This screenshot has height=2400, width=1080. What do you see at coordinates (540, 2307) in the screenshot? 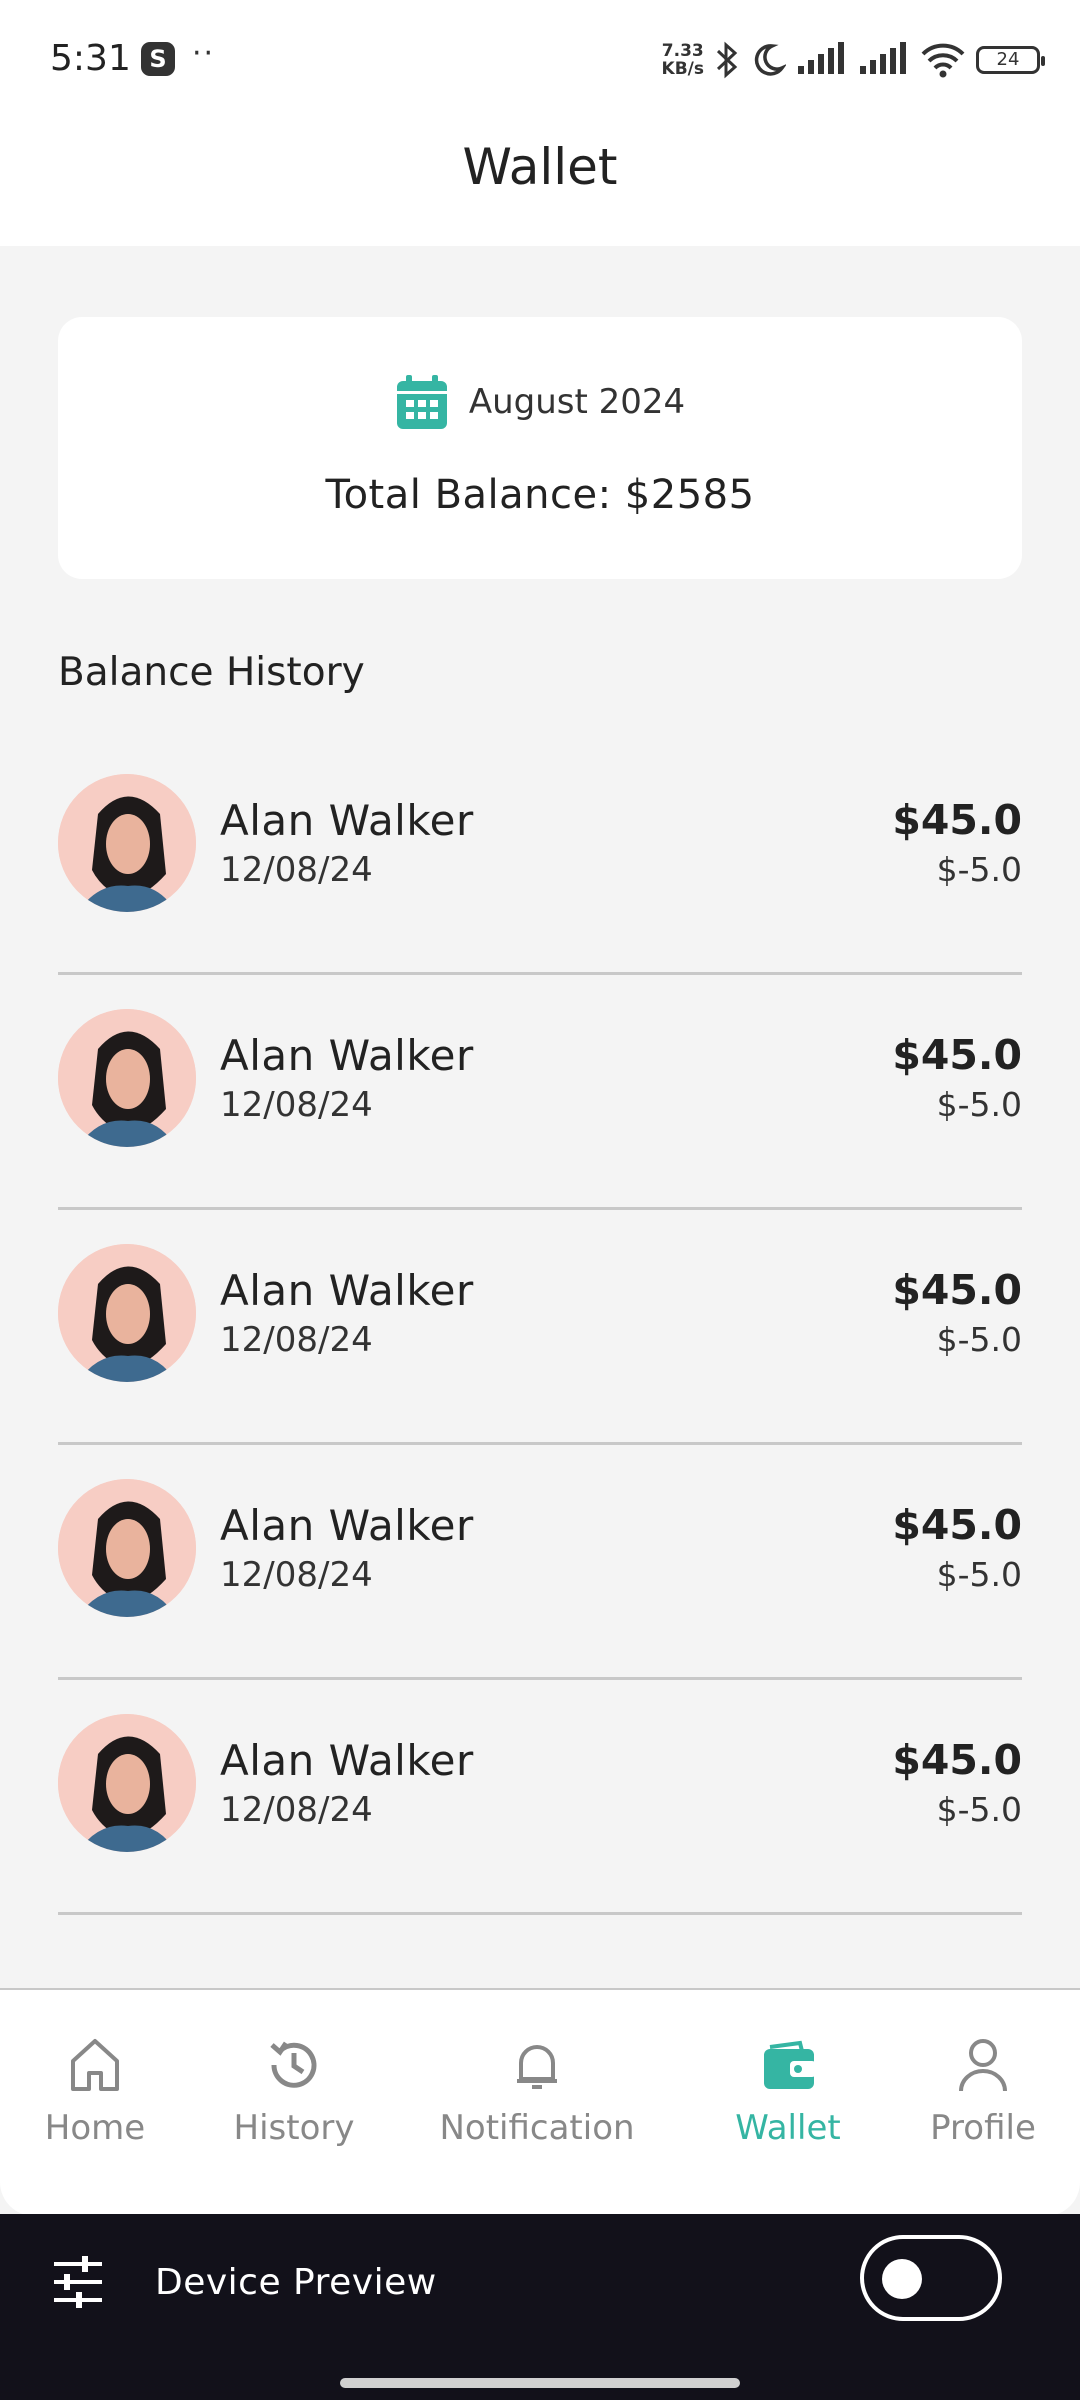
I see `device-preview-bar: Device Preview` at bounding box center [540, 2307].